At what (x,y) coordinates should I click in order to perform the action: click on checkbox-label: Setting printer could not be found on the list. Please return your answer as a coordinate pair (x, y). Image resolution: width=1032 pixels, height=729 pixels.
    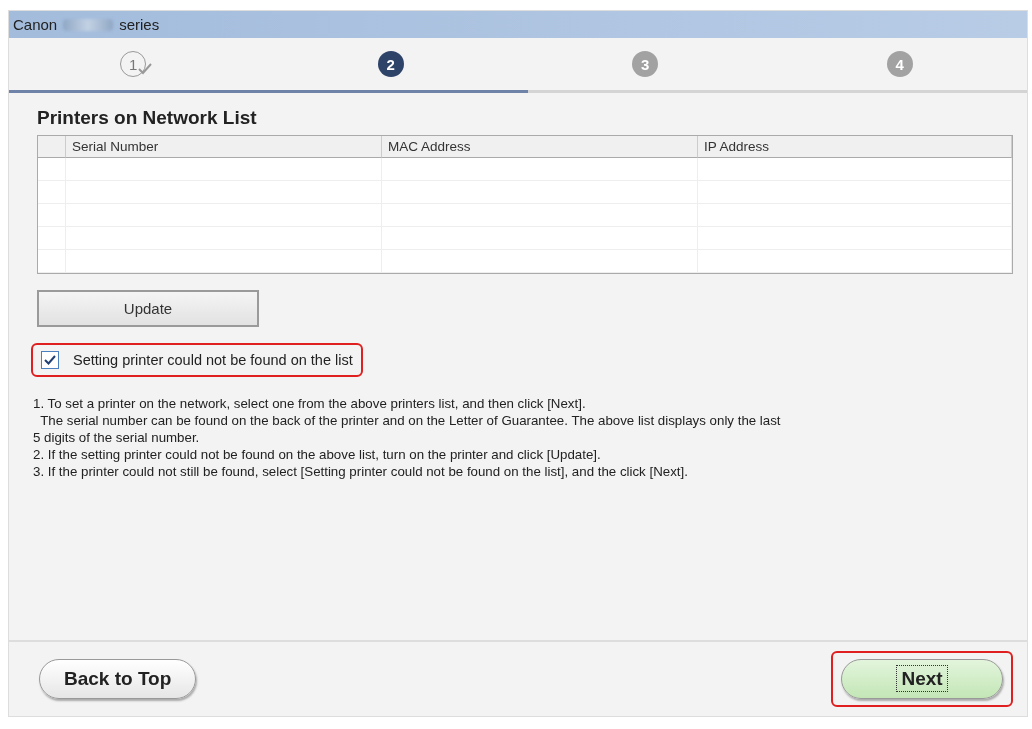
    Looking at the image, I should click on (213, 360).